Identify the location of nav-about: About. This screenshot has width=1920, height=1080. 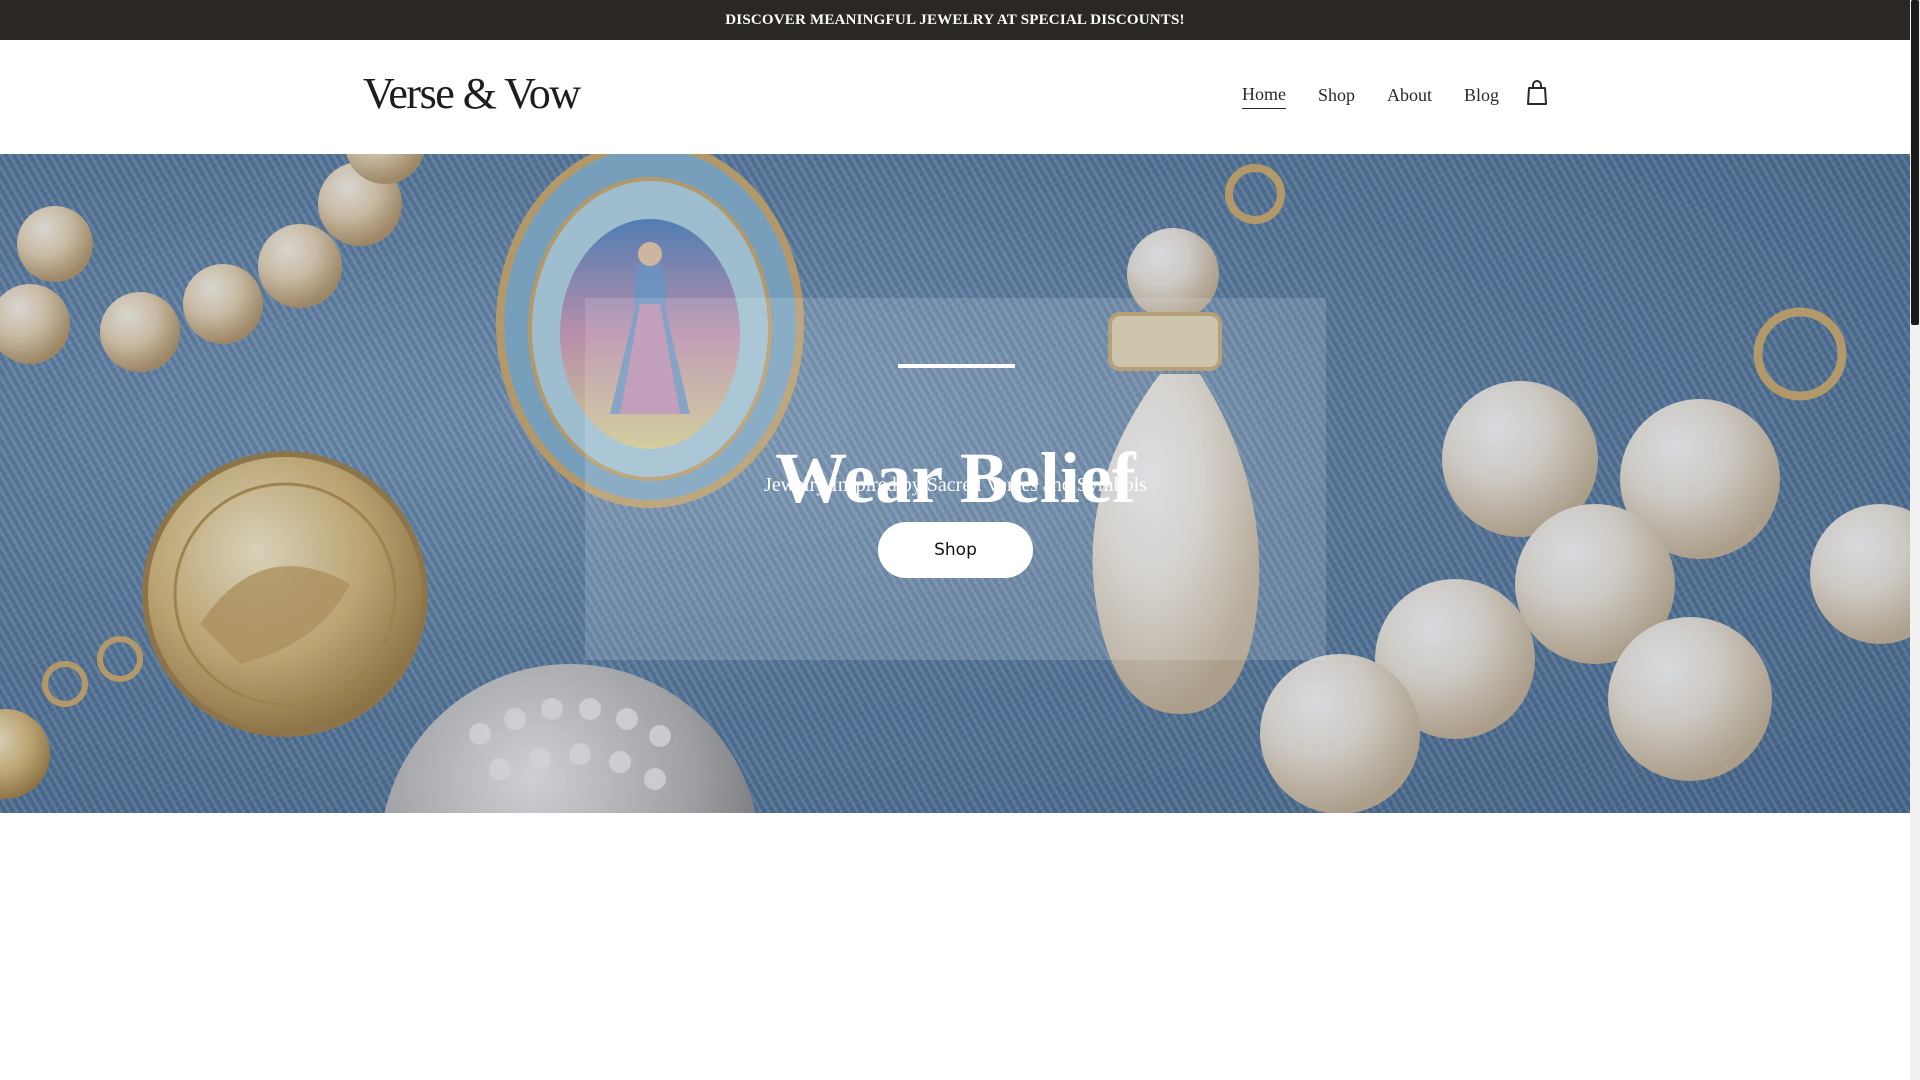
(1409, 97).